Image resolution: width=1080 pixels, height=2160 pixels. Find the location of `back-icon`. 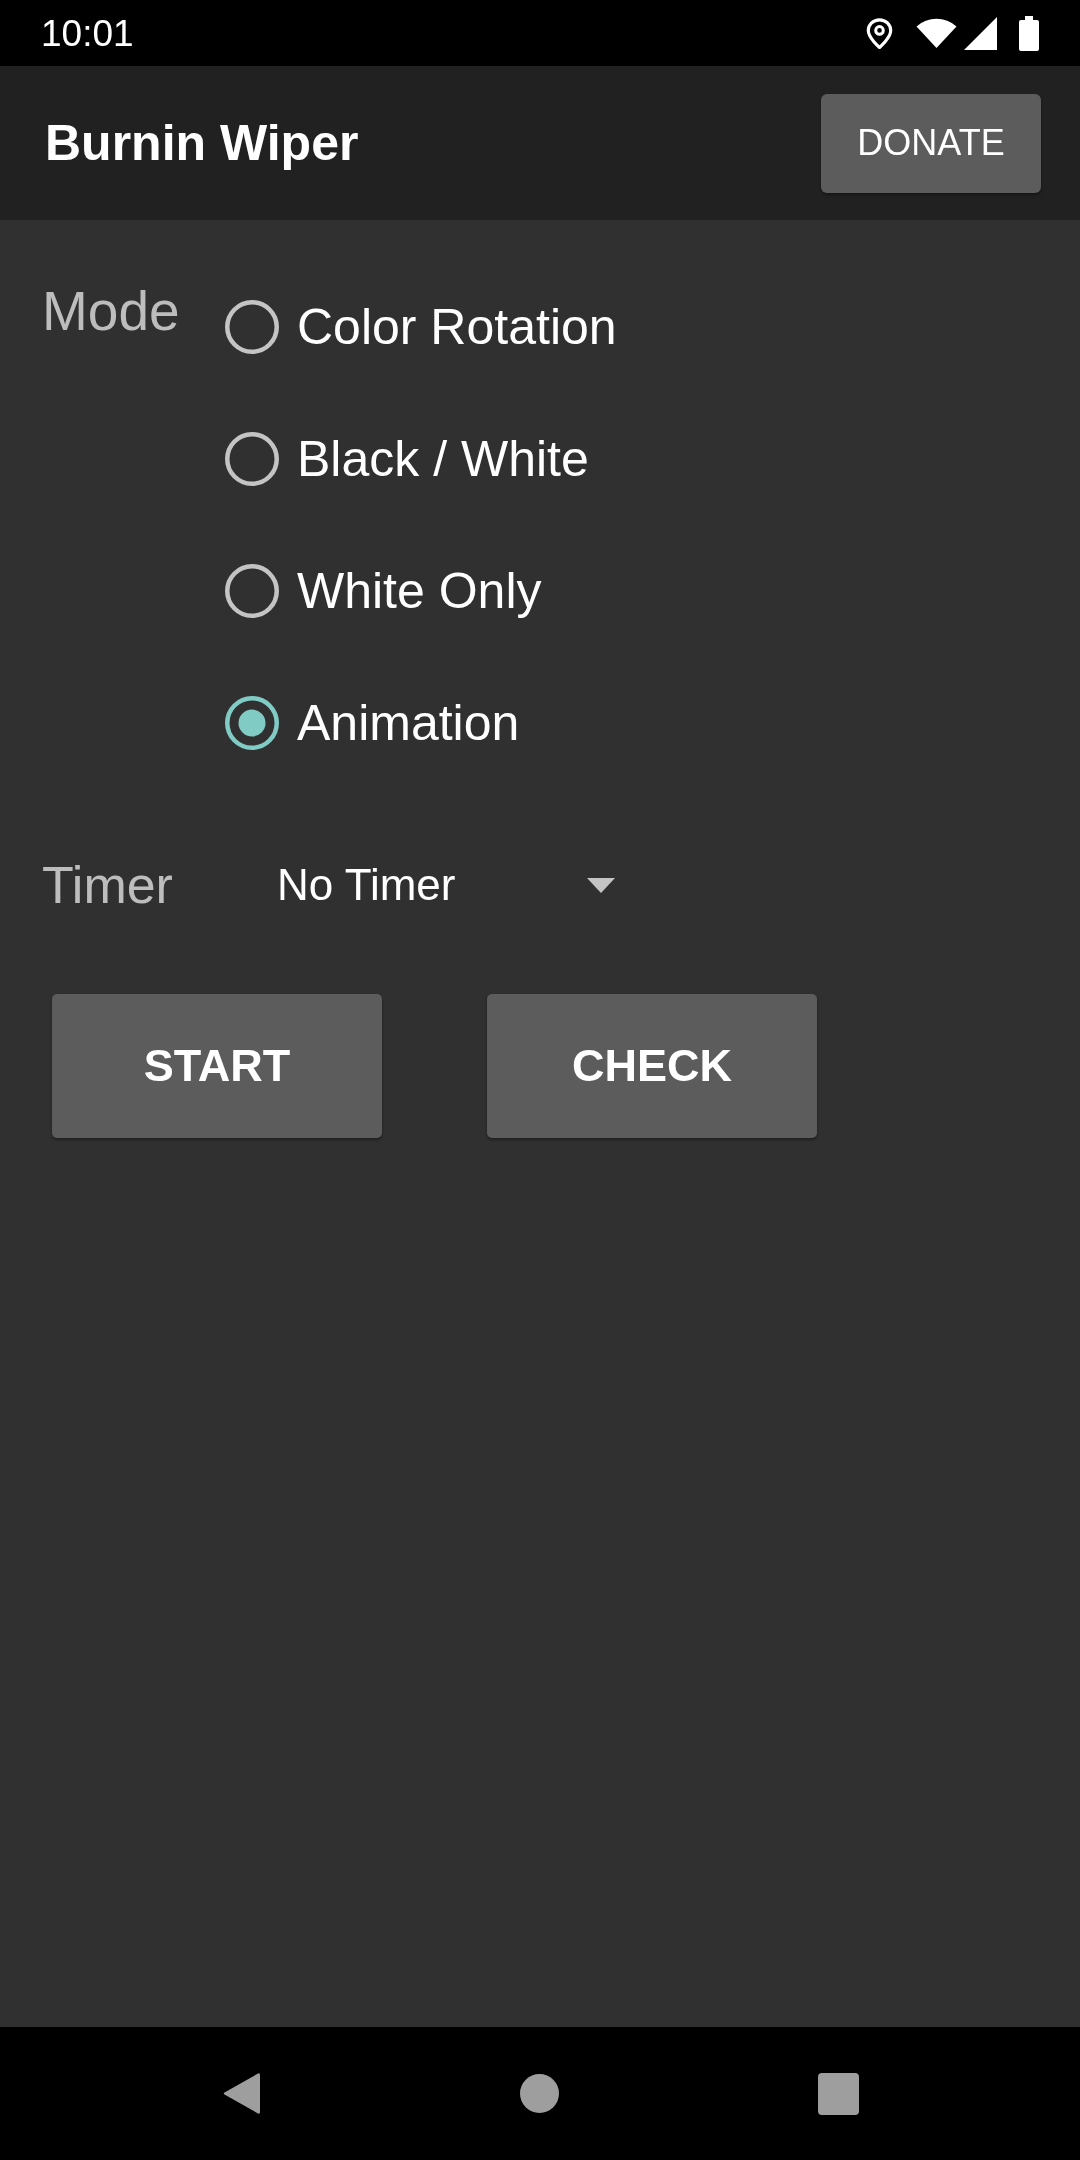

back-icon is located at coordinates (241, 2093).